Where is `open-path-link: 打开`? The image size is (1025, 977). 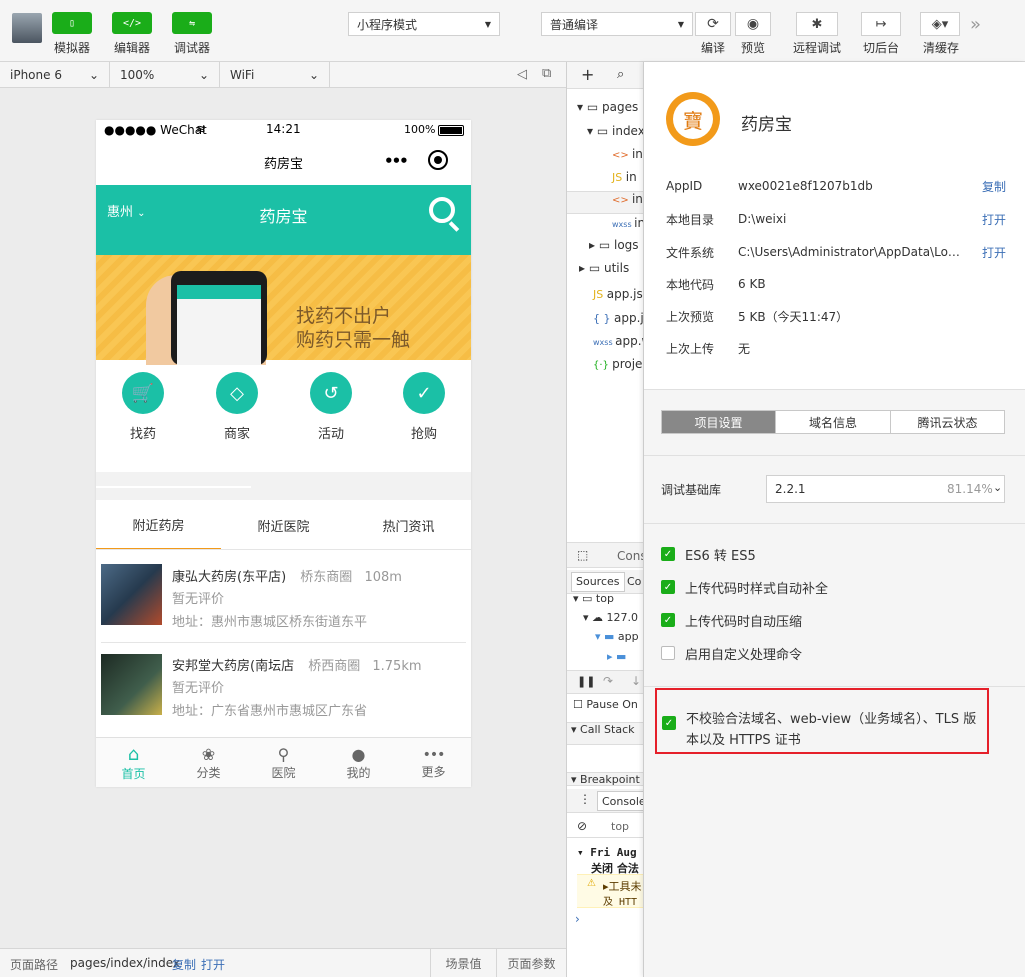 open-path-link: 打开 is located at coordinates (213, 964).